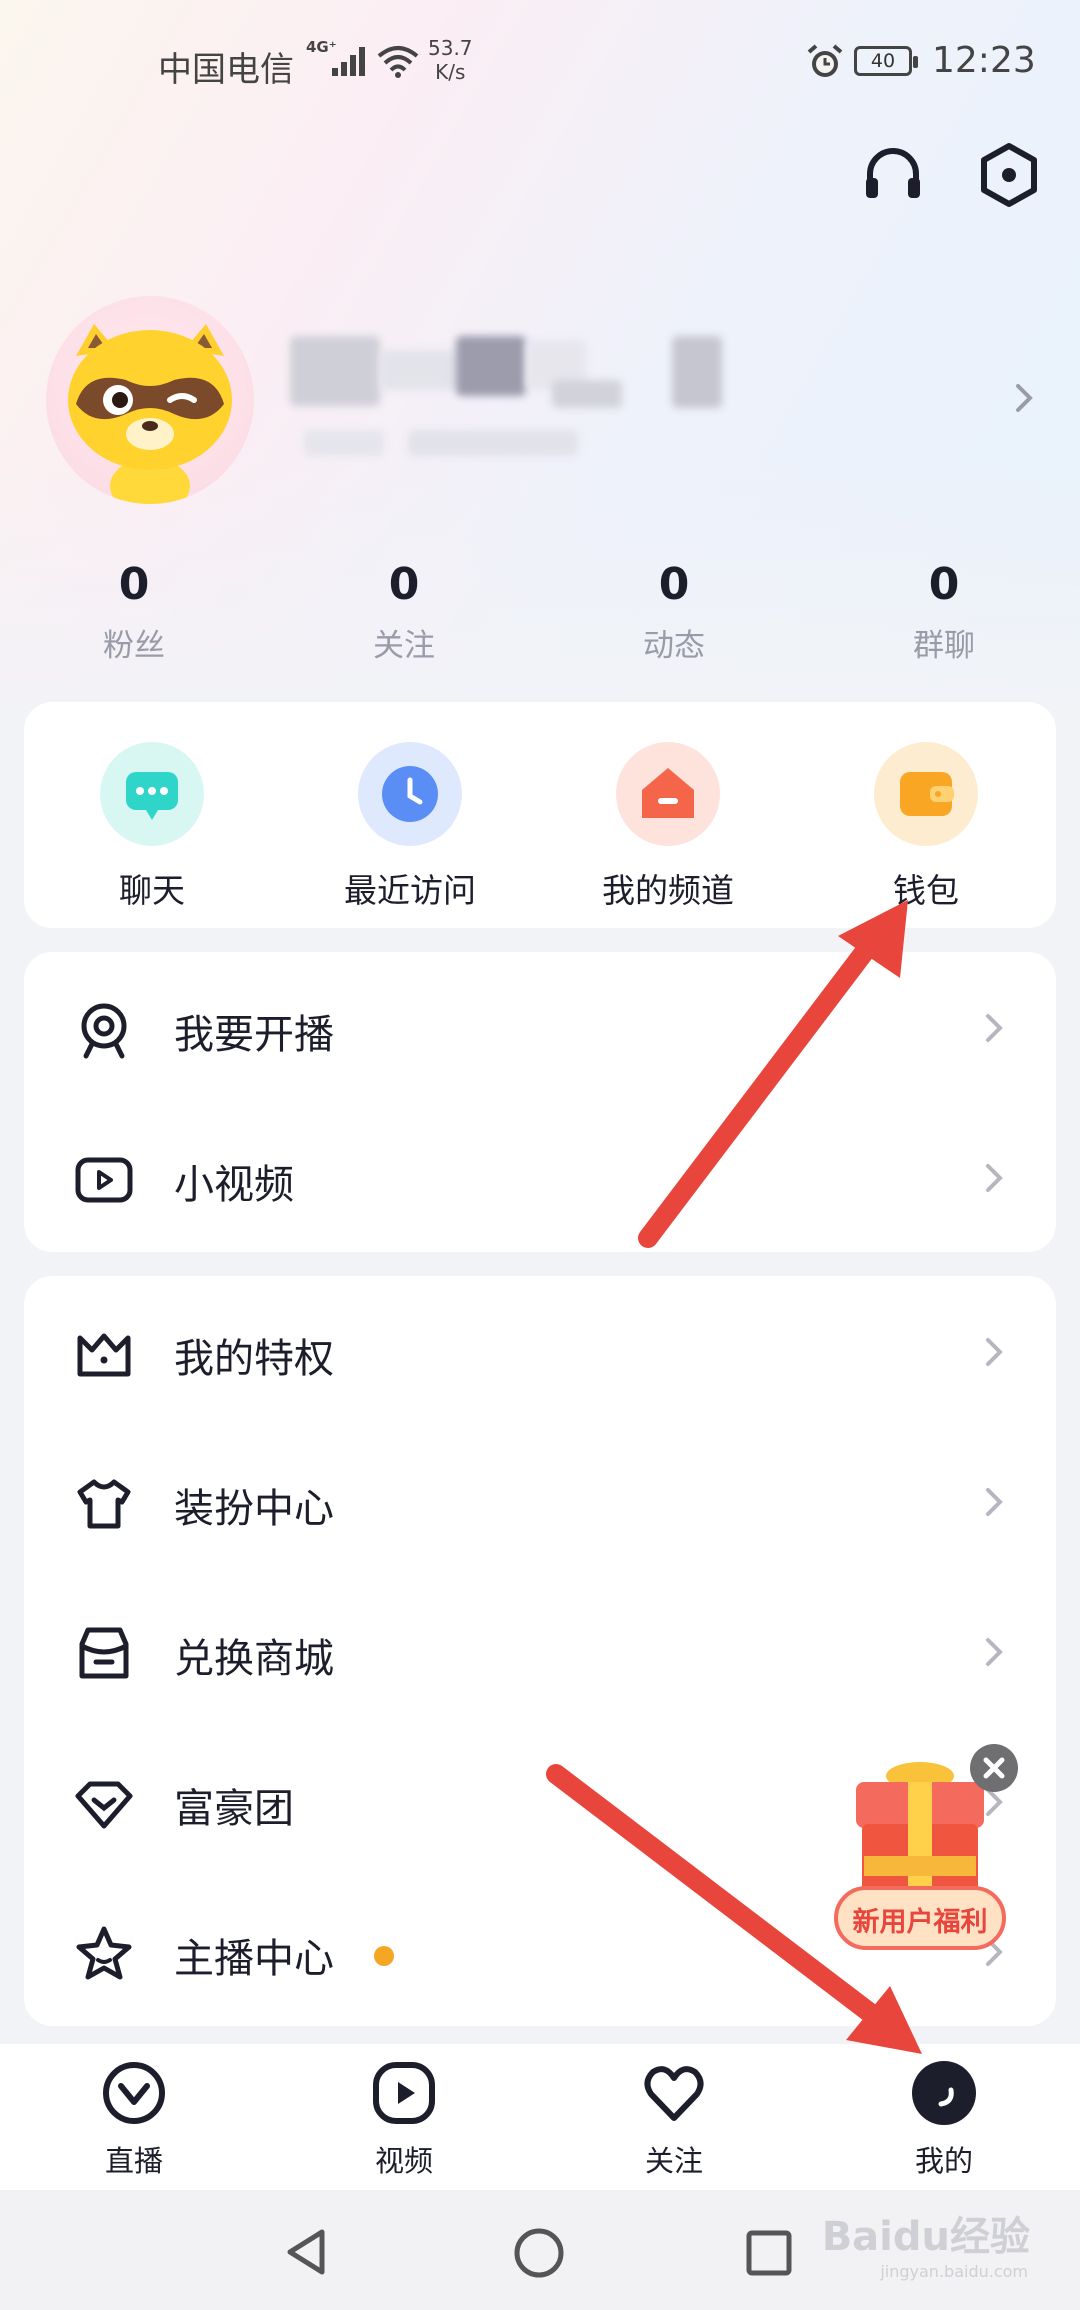 The image size is (1080, 2310). I want to click on promo-close-button, so click(994, 1768).